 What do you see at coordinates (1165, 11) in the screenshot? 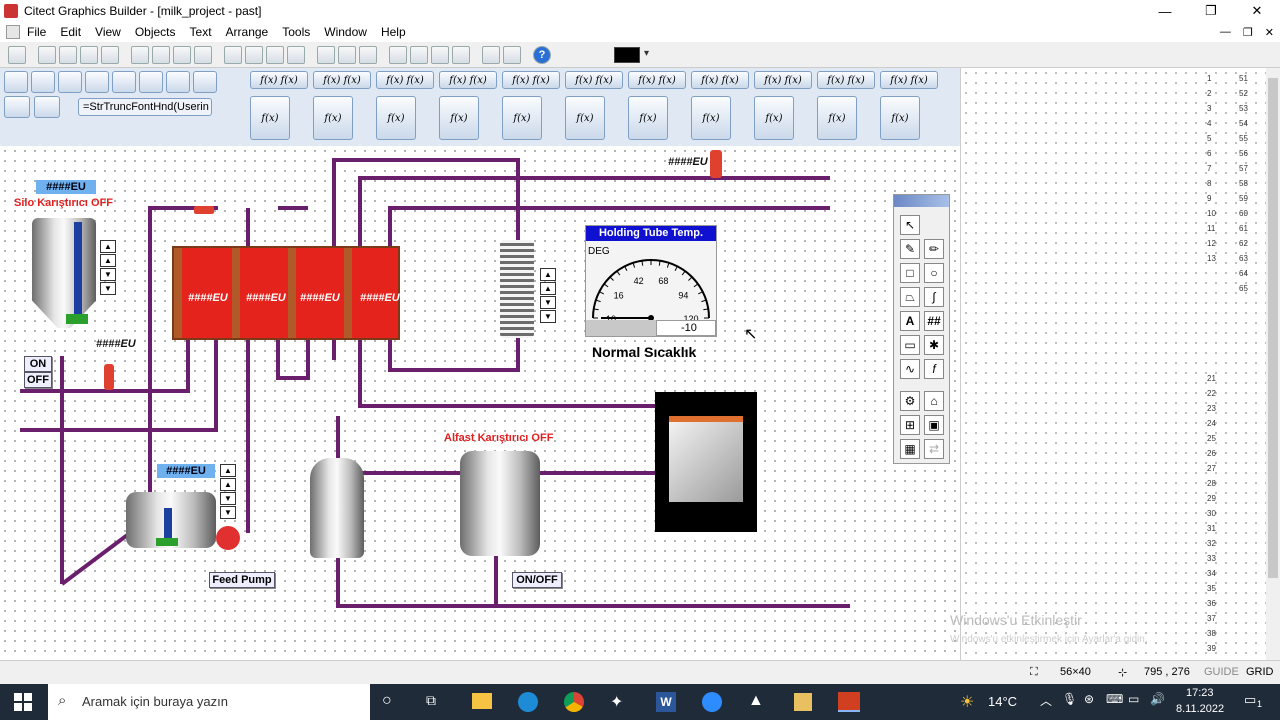
I see `minimize-button: —` at bounding box center [1165, 11].